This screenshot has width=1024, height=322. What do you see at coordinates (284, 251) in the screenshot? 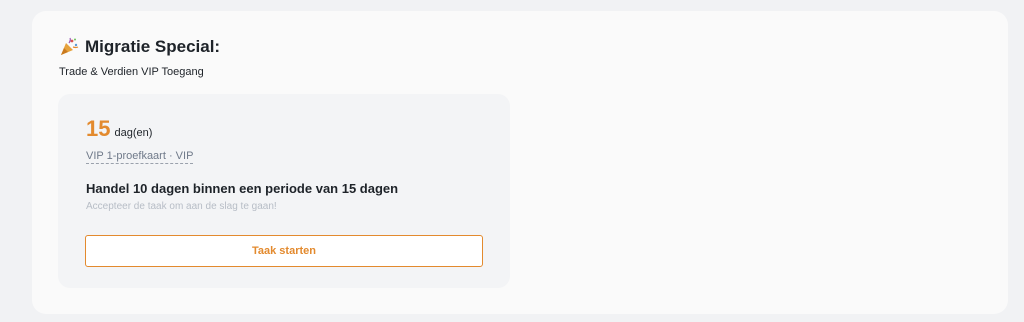
I see `start-task-button: Taak starten` at bounding box center [284, 251].